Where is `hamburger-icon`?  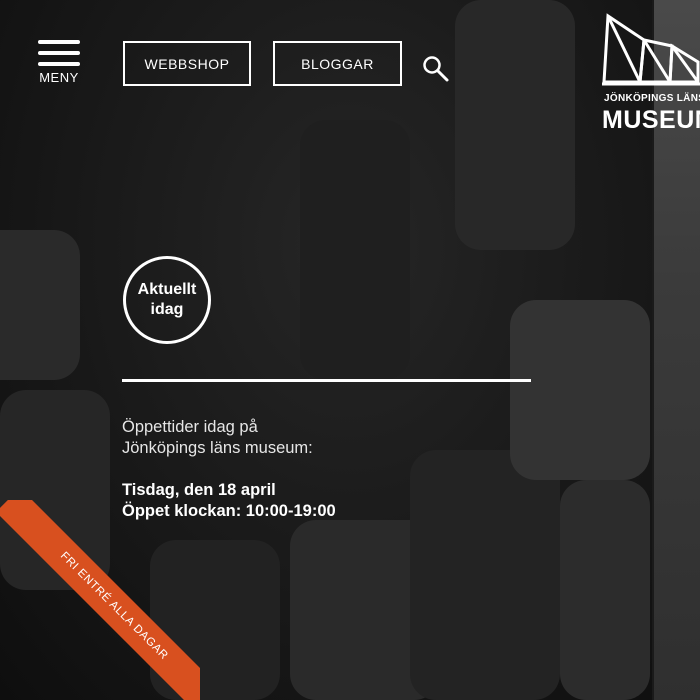 hamburger-icon is located at coordinates (59, 42).